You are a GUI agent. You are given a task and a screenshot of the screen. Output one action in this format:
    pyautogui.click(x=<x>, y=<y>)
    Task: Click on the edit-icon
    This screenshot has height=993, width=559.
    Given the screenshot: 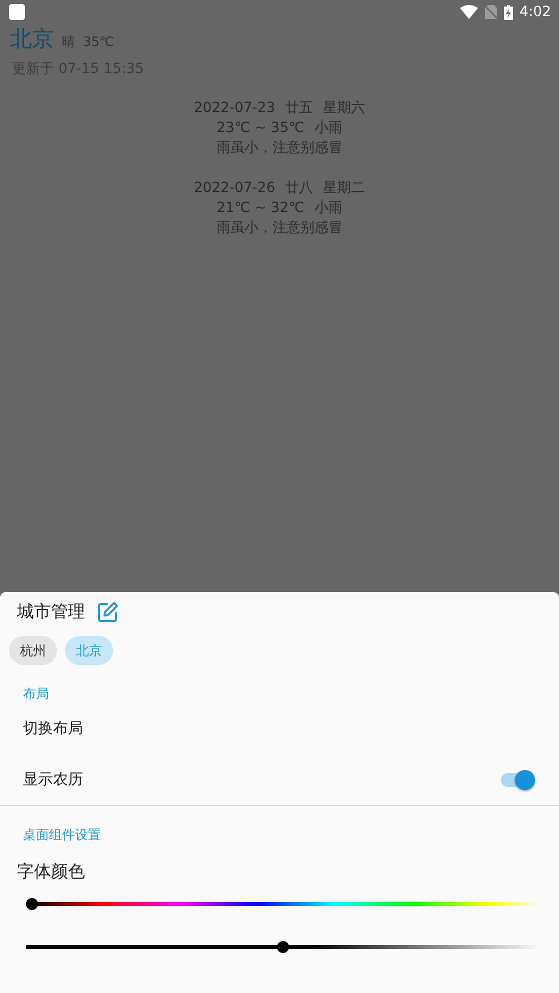 What is the action you would take?
    pyautogui.click(x=108, y=611)
    